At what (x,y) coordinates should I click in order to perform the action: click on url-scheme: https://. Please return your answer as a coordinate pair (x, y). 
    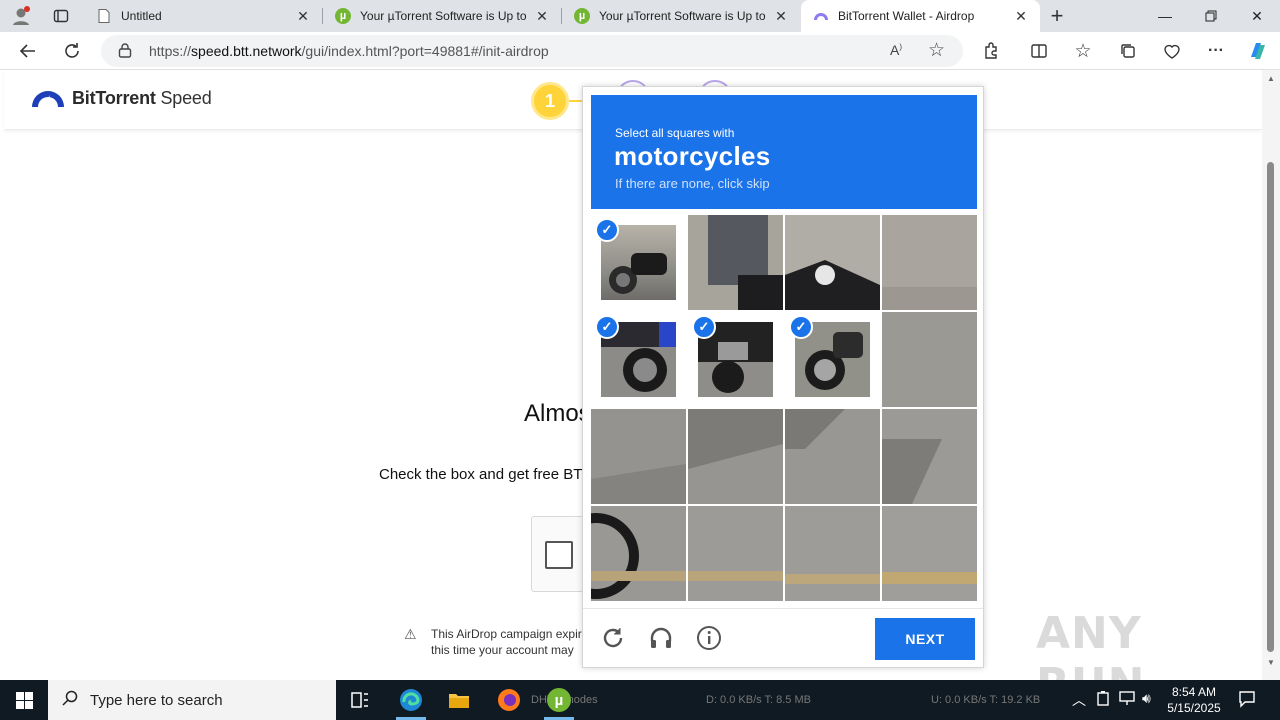
    Looking at the image, I should click on (170, 51).